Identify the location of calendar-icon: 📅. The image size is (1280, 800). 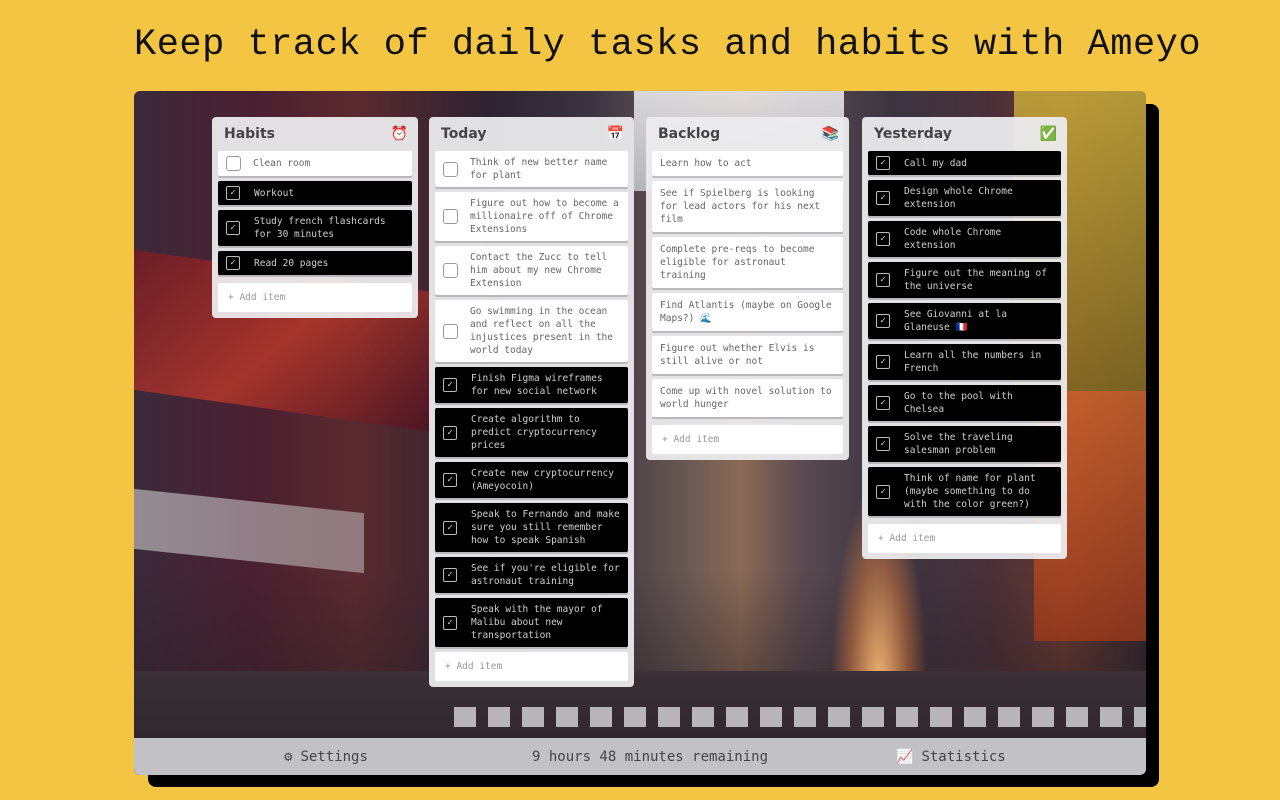
(615, 134).